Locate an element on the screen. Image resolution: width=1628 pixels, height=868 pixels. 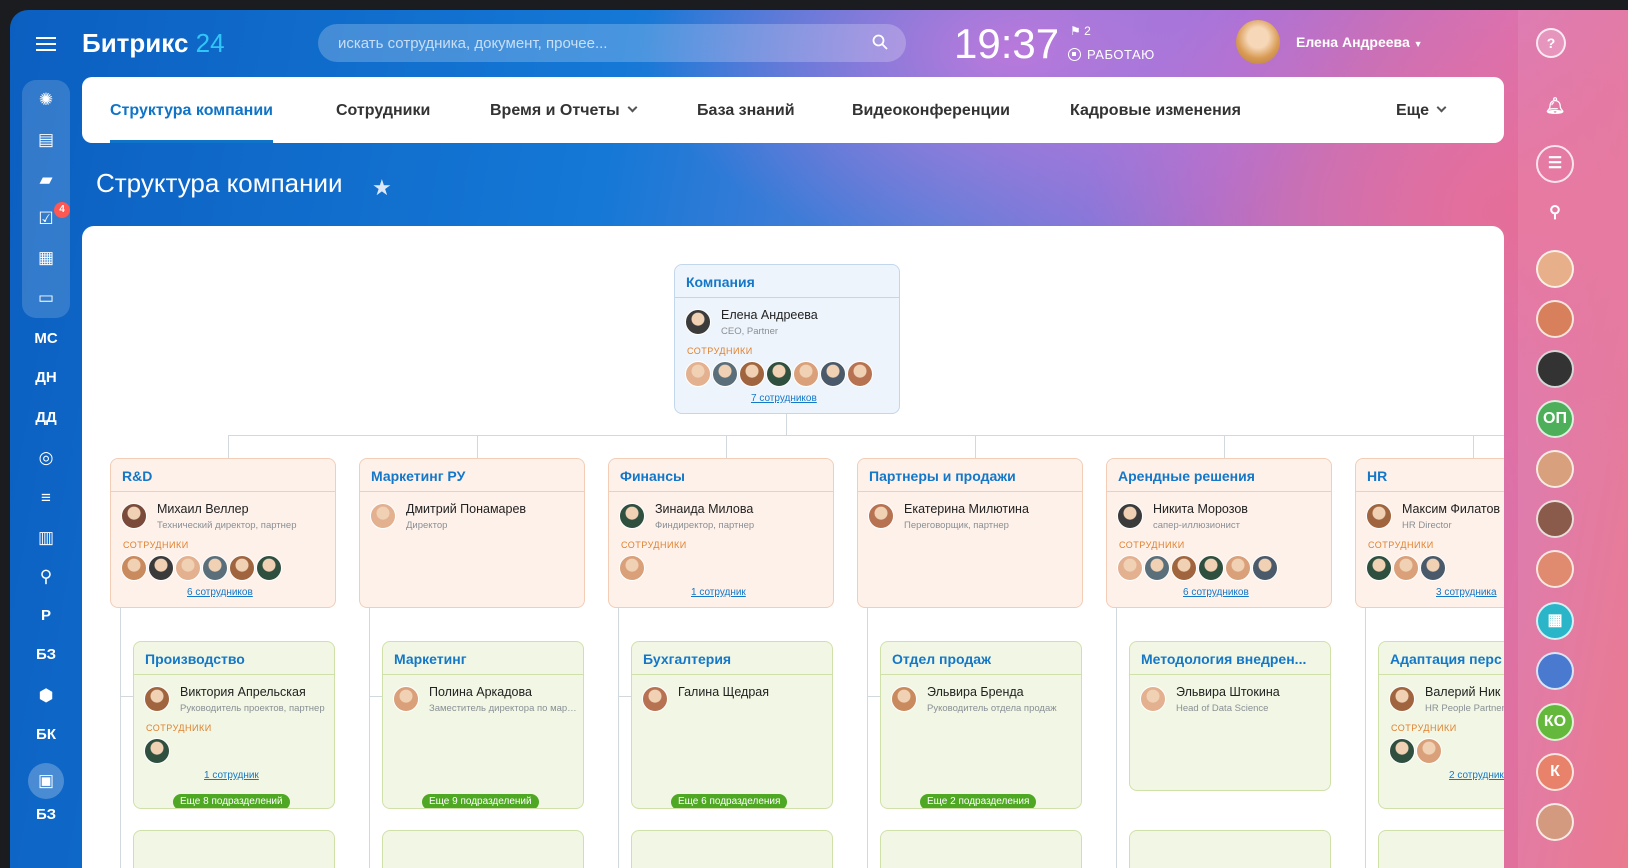
search-icon is located at coordinates (880, 42).